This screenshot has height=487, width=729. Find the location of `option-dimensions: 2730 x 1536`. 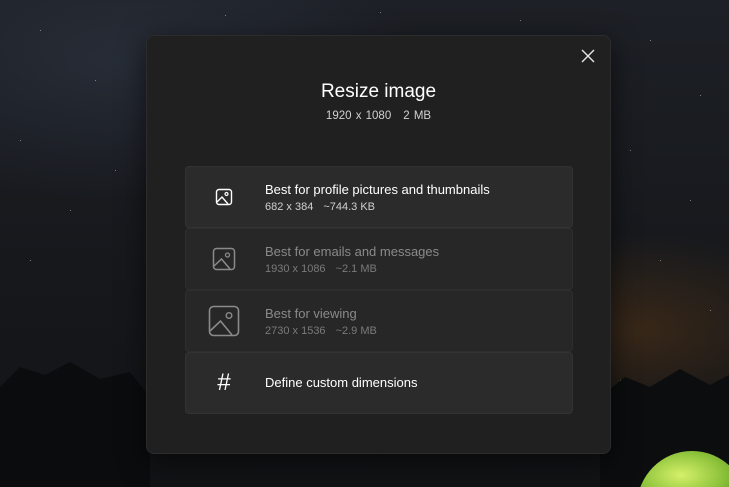

option-dimensions: 2730 x 1536 is located at coordinates (295, 331).